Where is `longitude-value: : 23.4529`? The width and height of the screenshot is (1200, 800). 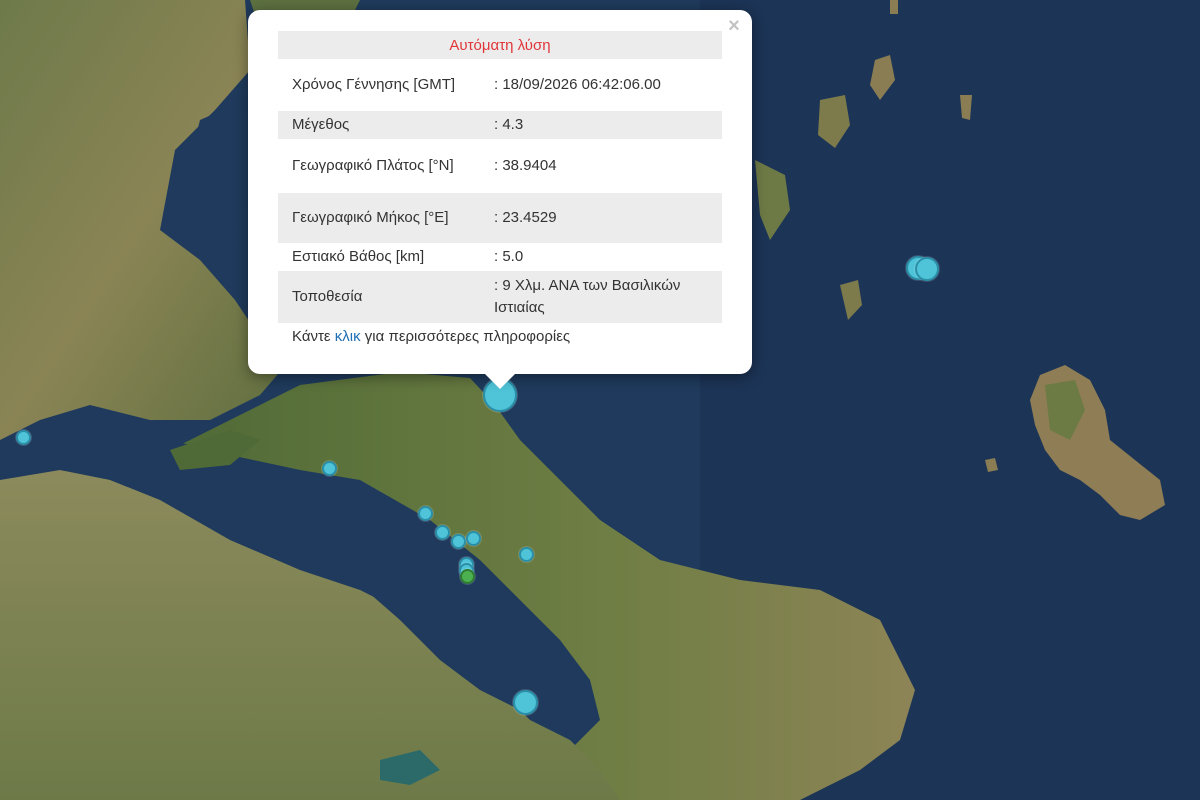 longitude-value: : 23.4529 is located at coordinates (597, 218).